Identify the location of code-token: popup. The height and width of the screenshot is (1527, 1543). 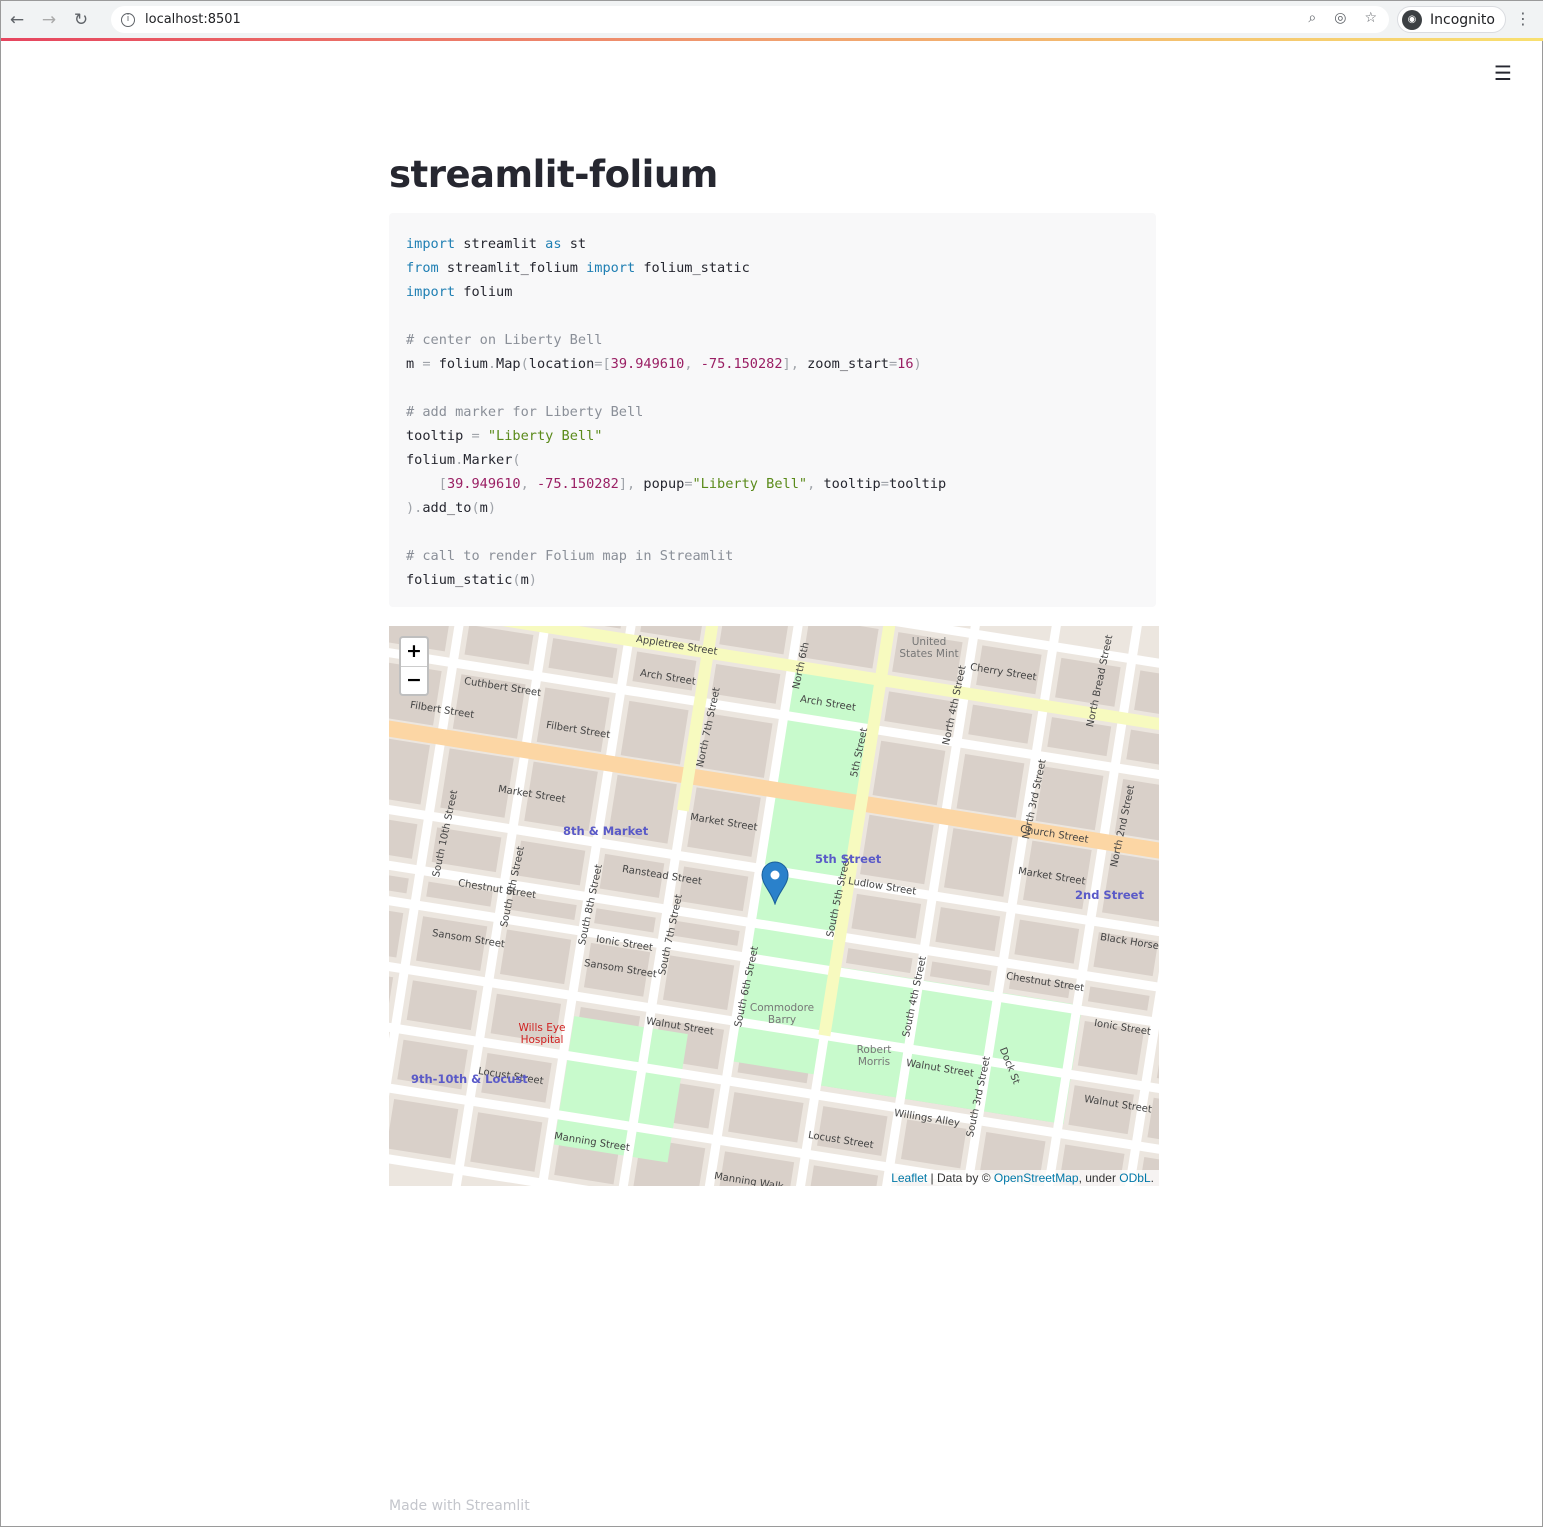
(664, 484).